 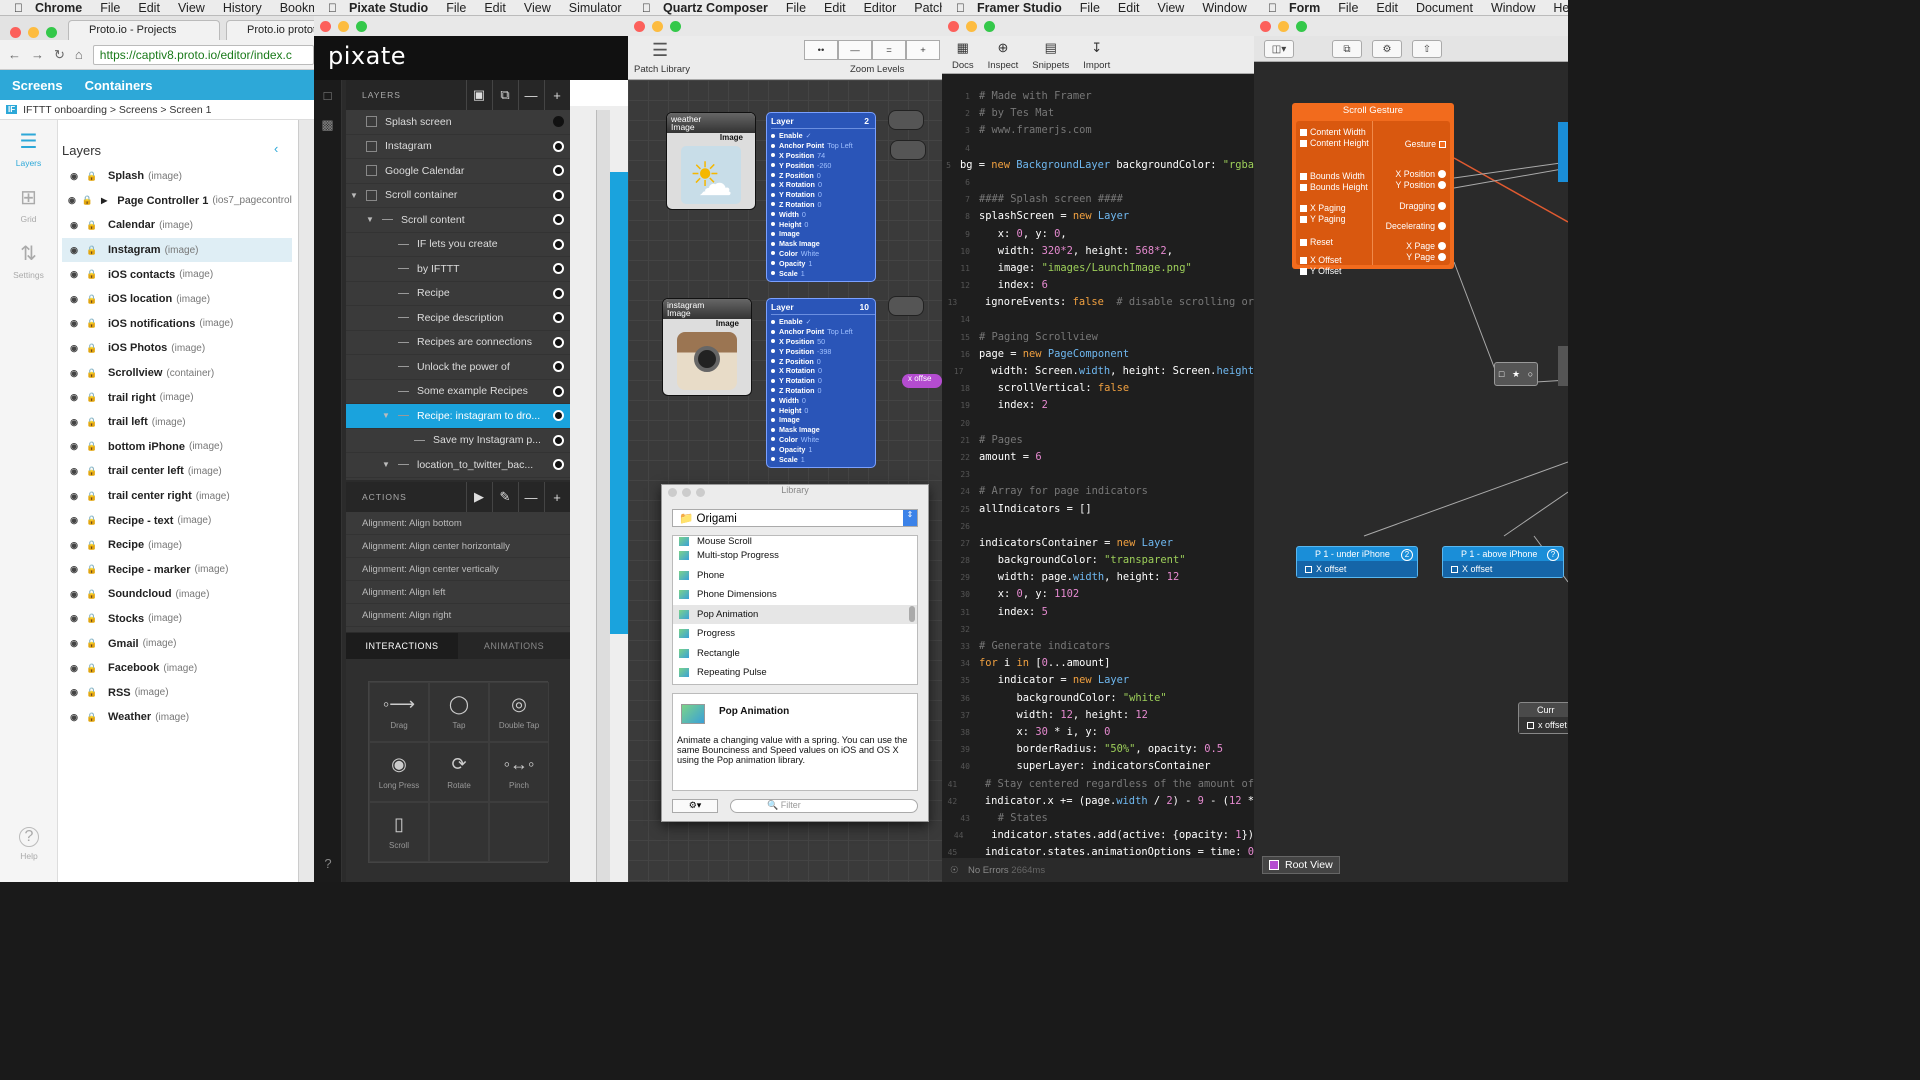 What do you see at coordinates (823, 136) in the screenshot?
I see `layer-port: Enable ✓` at bounding box center [823, 136].